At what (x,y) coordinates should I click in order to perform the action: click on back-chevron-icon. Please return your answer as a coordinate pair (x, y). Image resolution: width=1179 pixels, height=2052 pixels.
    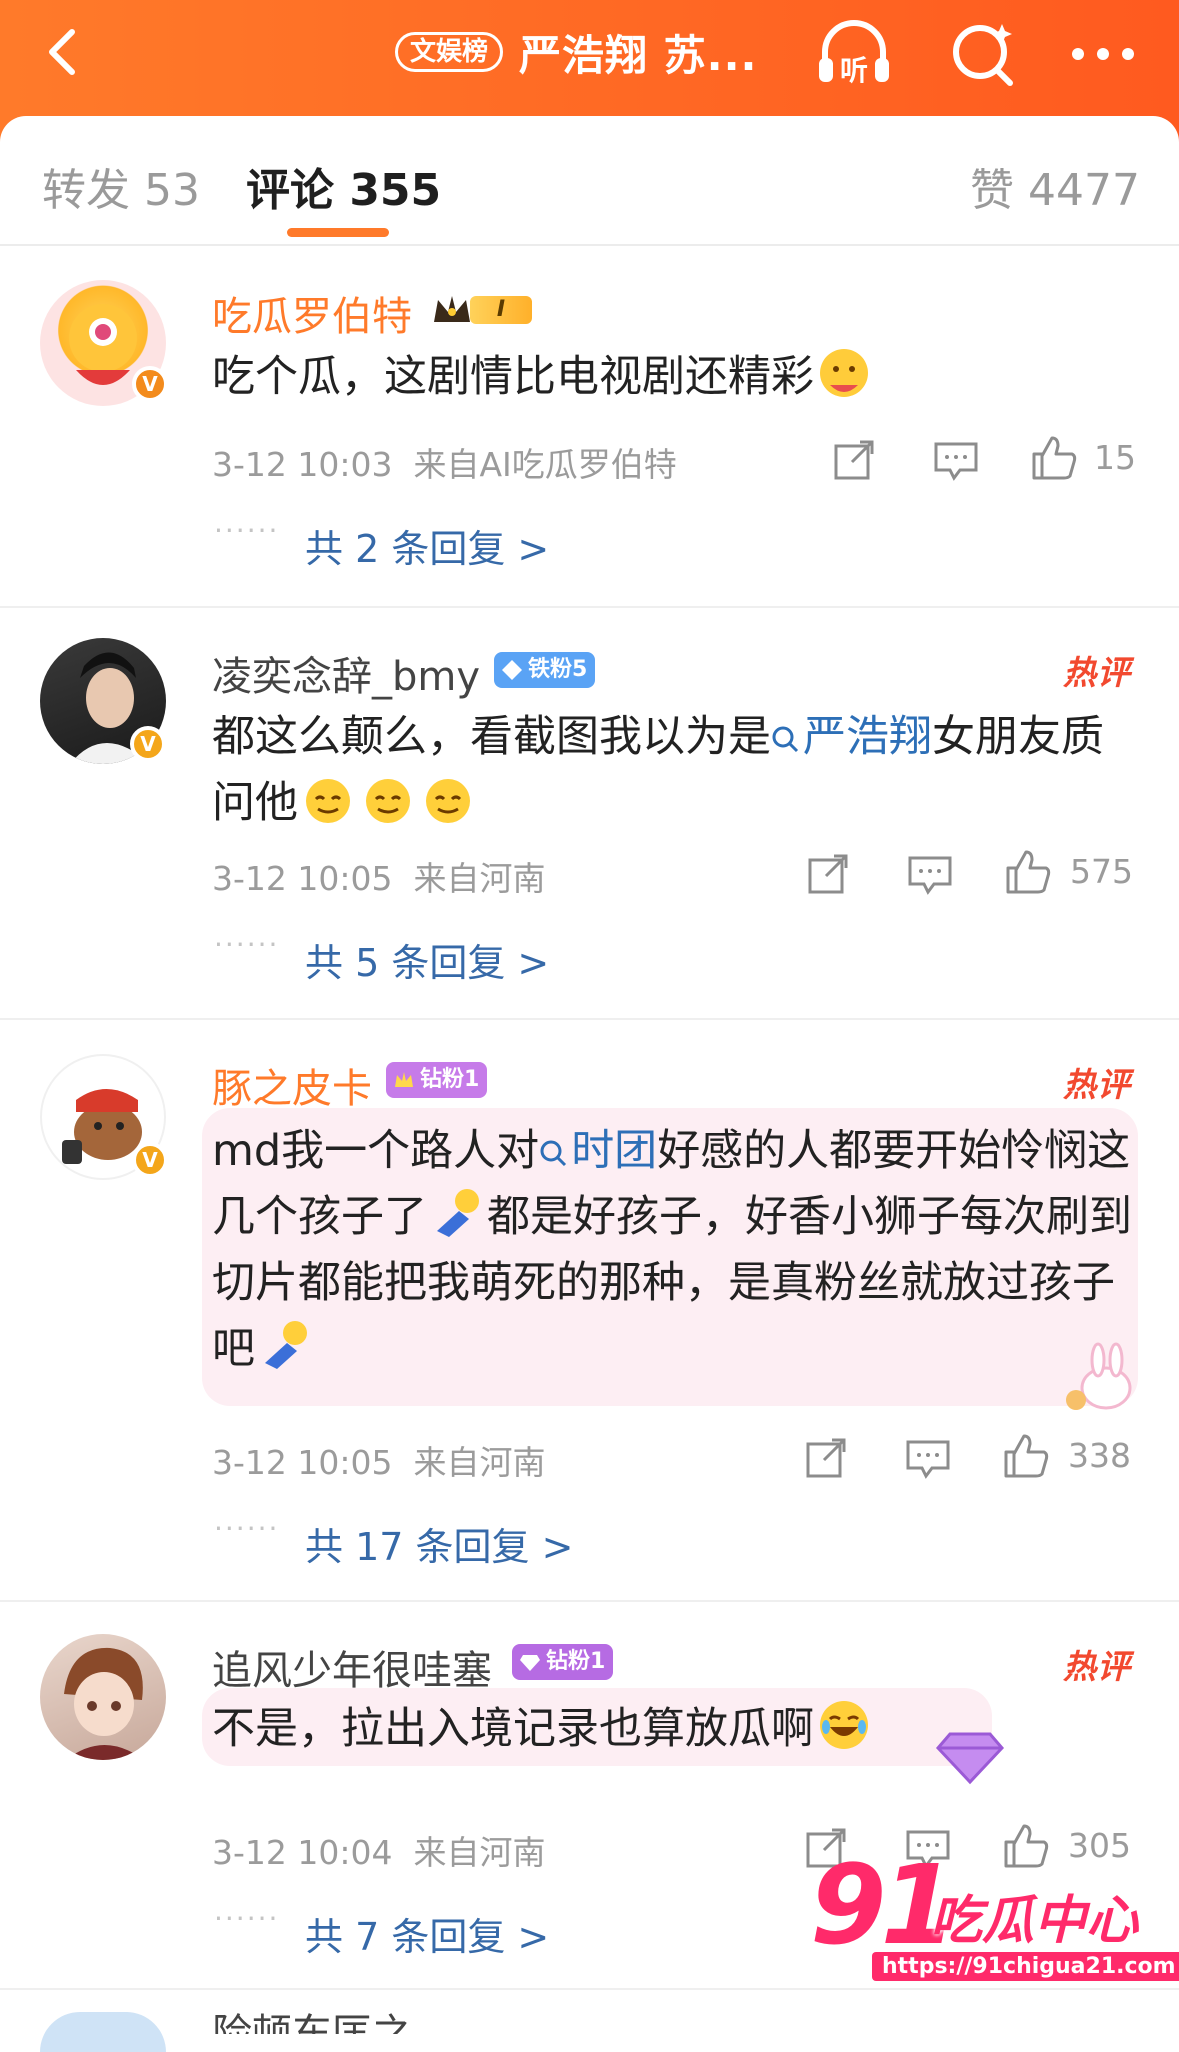
    Looking at the image, I should click on (64, 52).